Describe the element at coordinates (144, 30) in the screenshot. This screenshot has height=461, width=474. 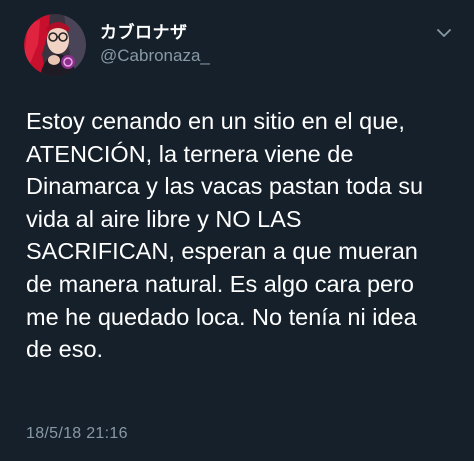
I see `display-name: カブロナザ` at that location.